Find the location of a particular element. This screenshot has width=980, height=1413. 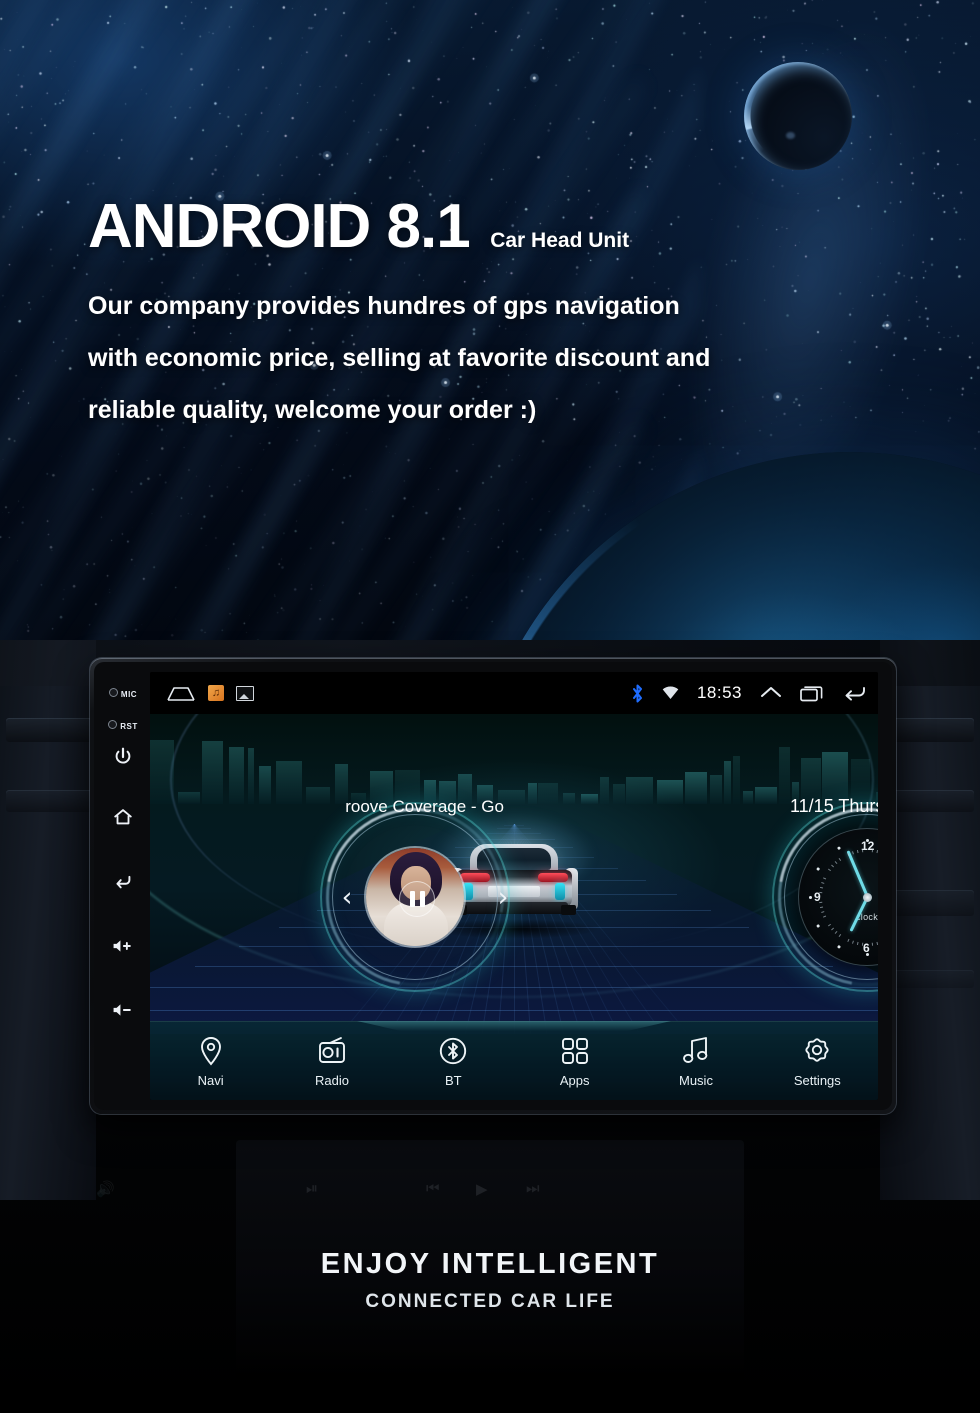

home-icon is located at coordinates (123, 817).